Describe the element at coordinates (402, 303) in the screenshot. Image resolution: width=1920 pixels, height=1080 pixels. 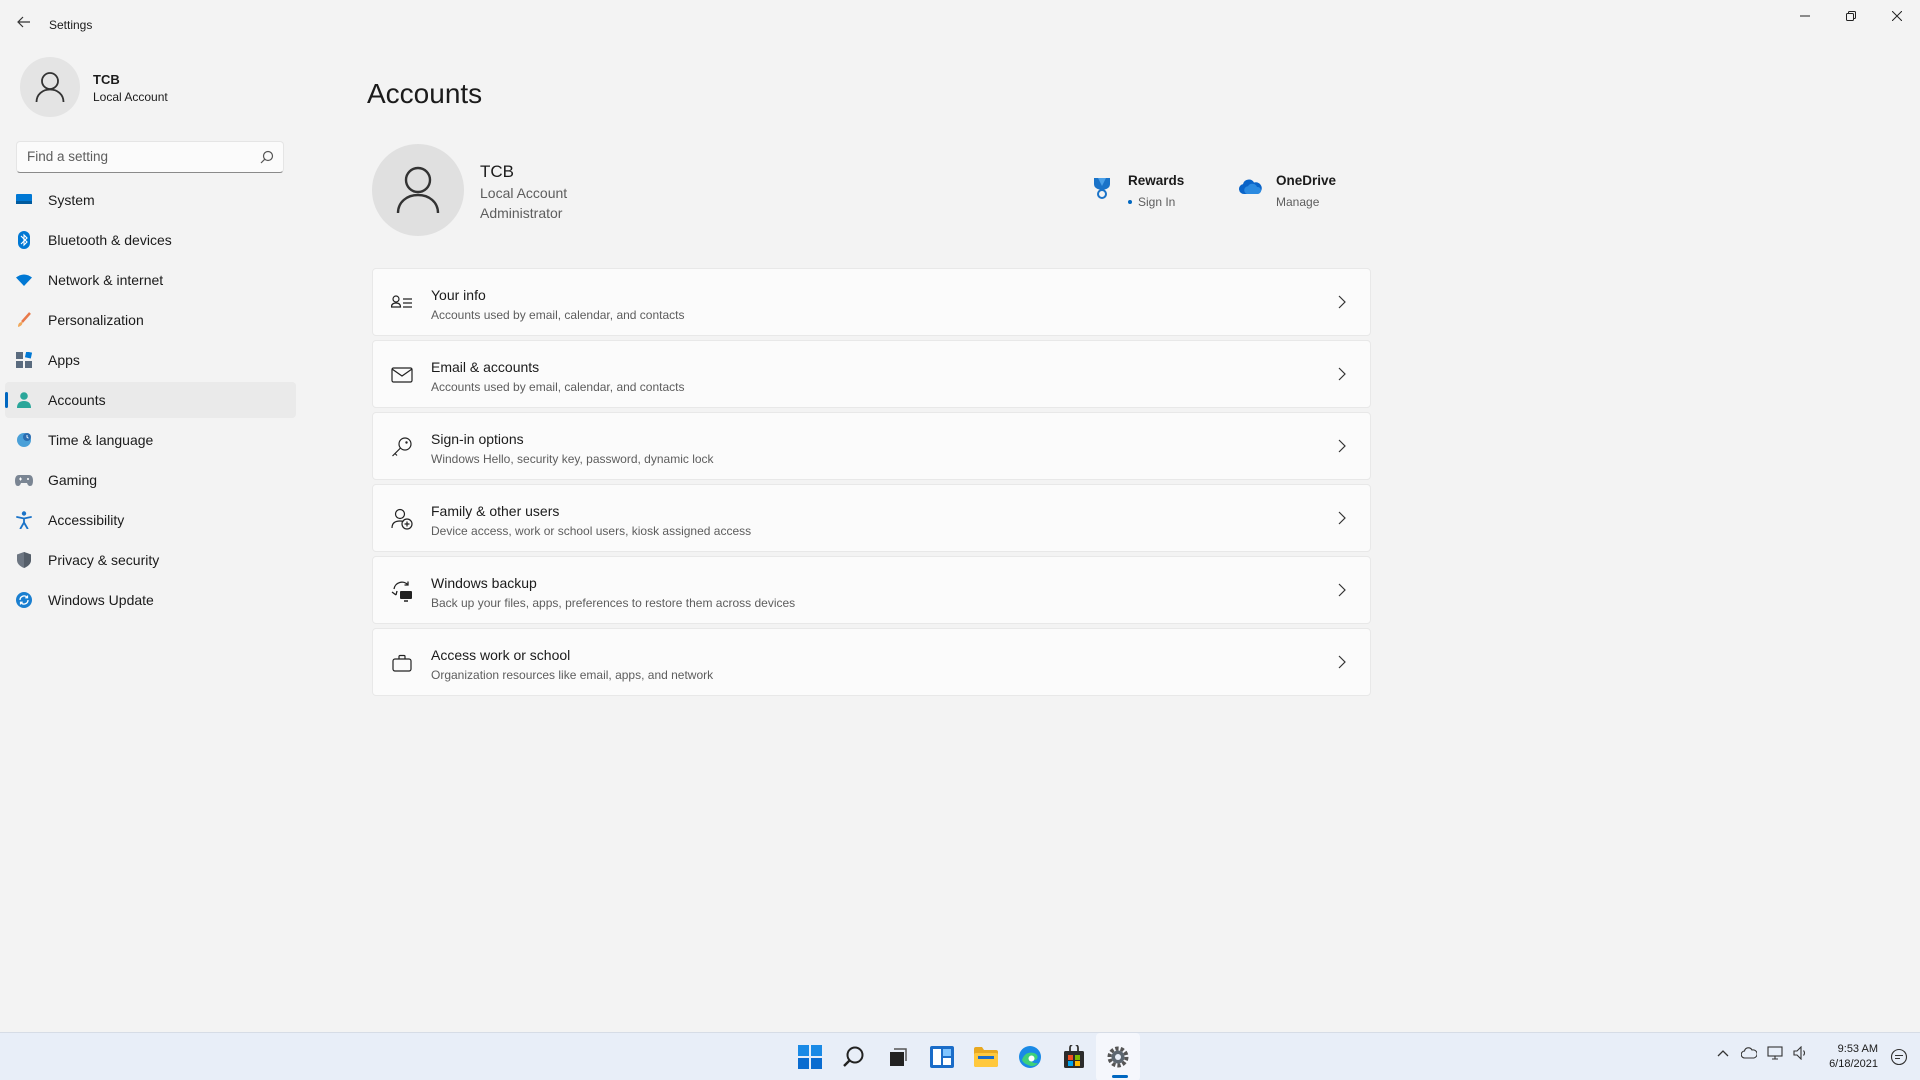
I see `contact-card-icon` at that location.